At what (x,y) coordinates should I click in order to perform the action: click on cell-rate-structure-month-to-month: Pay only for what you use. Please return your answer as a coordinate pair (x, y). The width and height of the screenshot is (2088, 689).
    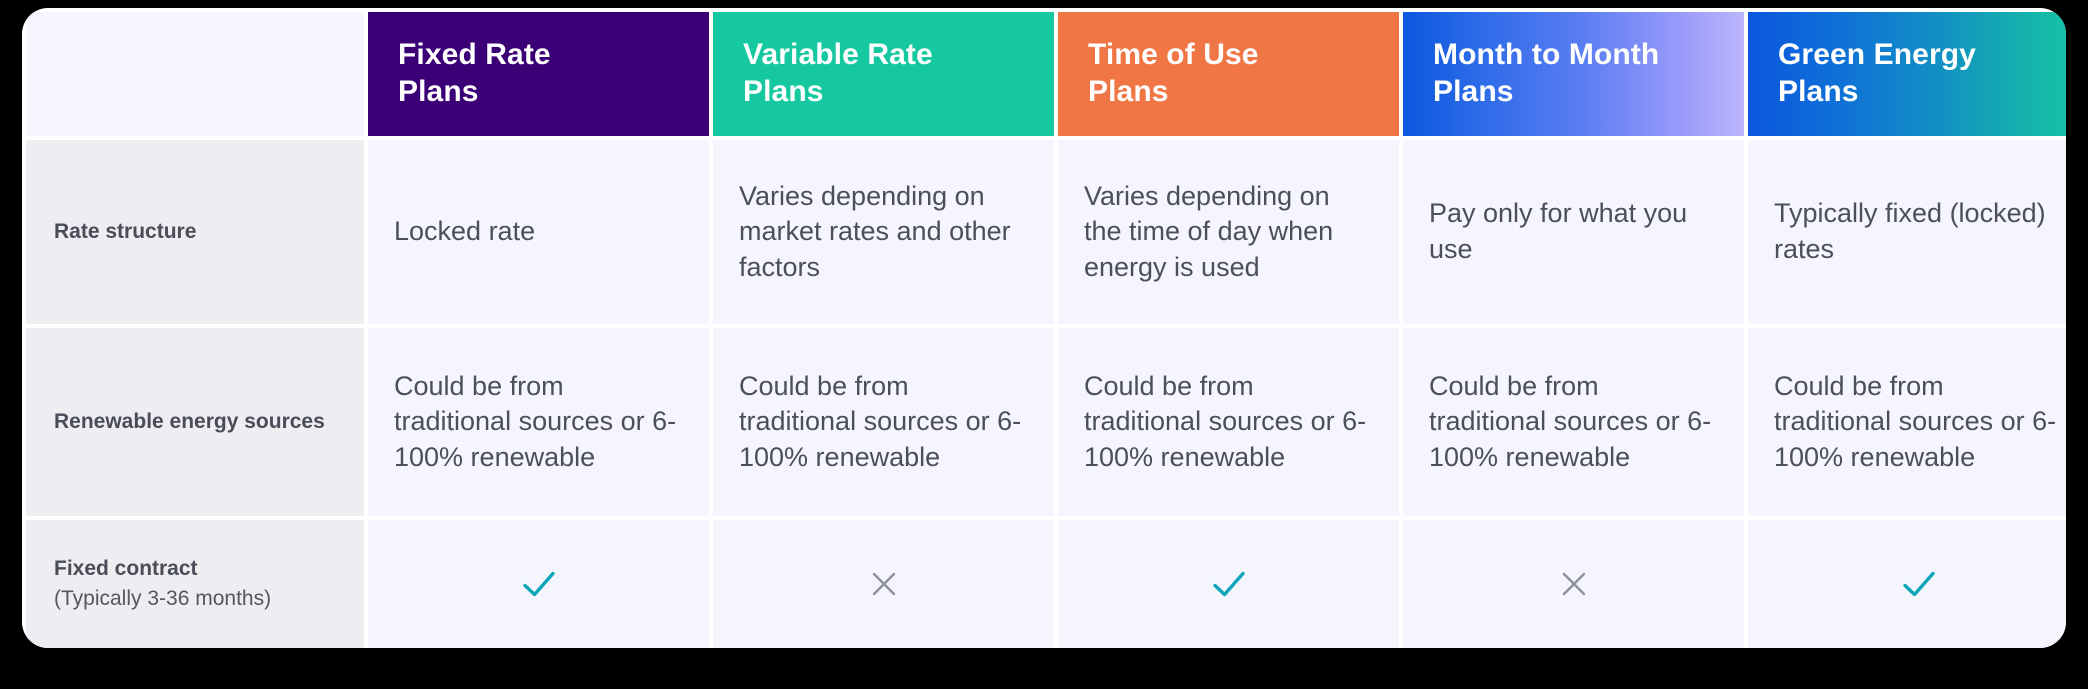
    Looking at the image, I should click on (1573, 232).